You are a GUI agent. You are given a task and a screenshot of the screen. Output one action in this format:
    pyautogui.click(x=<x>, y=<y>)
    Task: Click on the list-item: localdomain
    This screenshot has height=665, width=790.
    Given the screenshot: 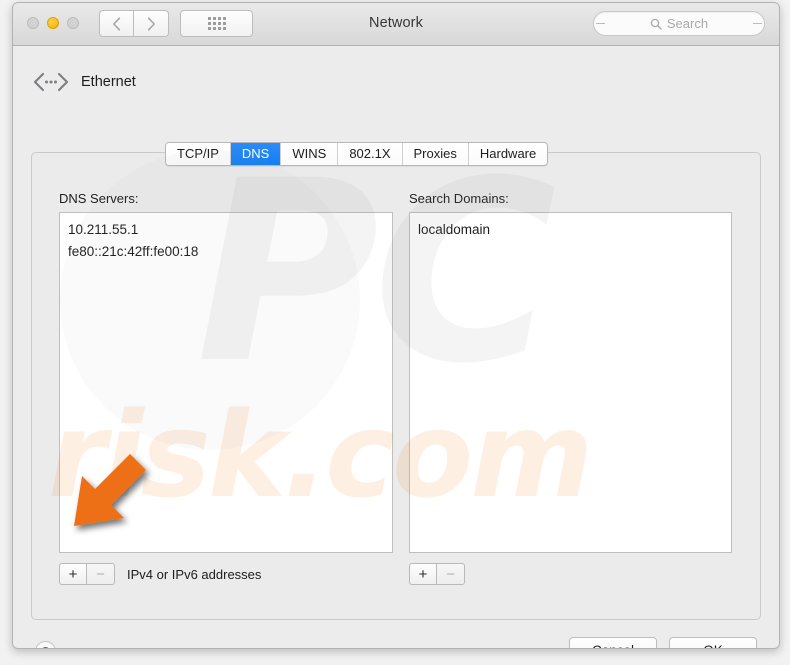 What is the action you would take?
    pyautogui.click(x=570, y=230)
    